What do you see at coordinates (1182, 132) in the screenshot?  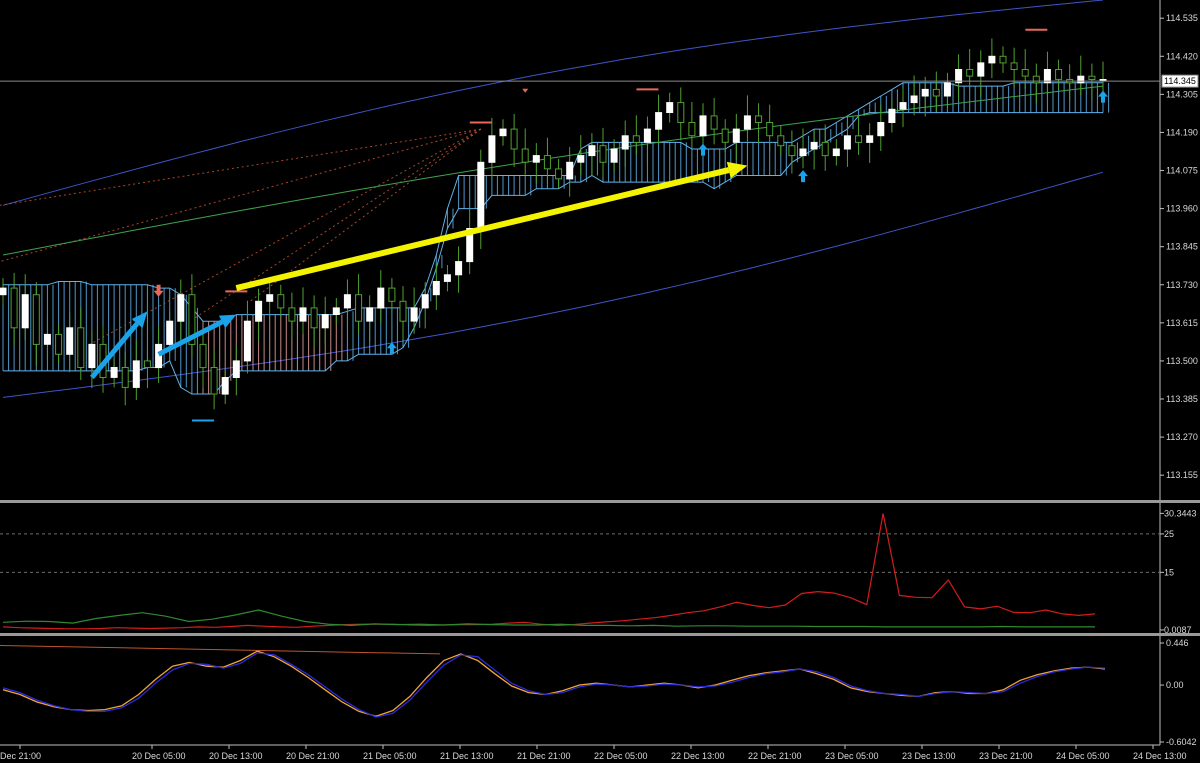 I see `price-tick-label: 114.190` at bounding box center [1182, 132].